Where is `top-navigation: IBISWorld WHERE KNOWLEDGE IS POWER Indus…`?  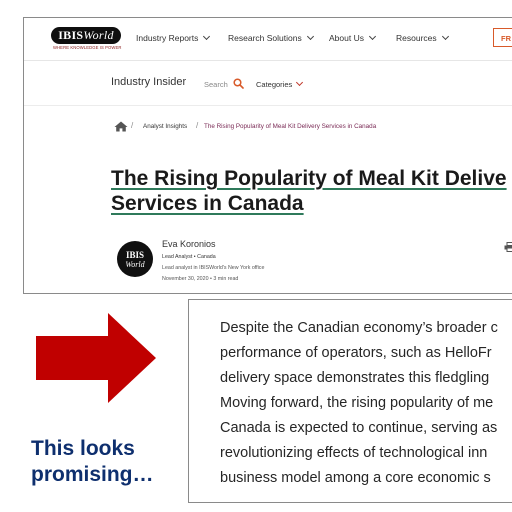
top-navigation: IBISWorld WHERE KNOWLEDGE IS POWER Indus… is located at coordinates (268, 39).